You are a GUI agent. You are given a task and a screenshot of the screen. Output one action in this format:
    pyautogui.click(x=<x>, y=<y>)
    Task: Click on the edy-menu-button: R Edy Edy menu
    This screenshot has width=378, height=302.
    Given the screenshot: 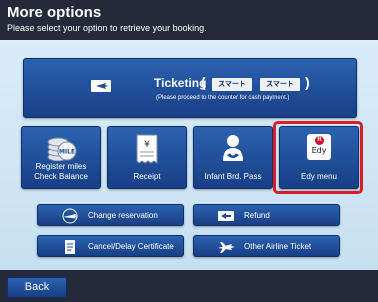 What is the action you would take?
    pyautogui.click(x=319, y=157)
    